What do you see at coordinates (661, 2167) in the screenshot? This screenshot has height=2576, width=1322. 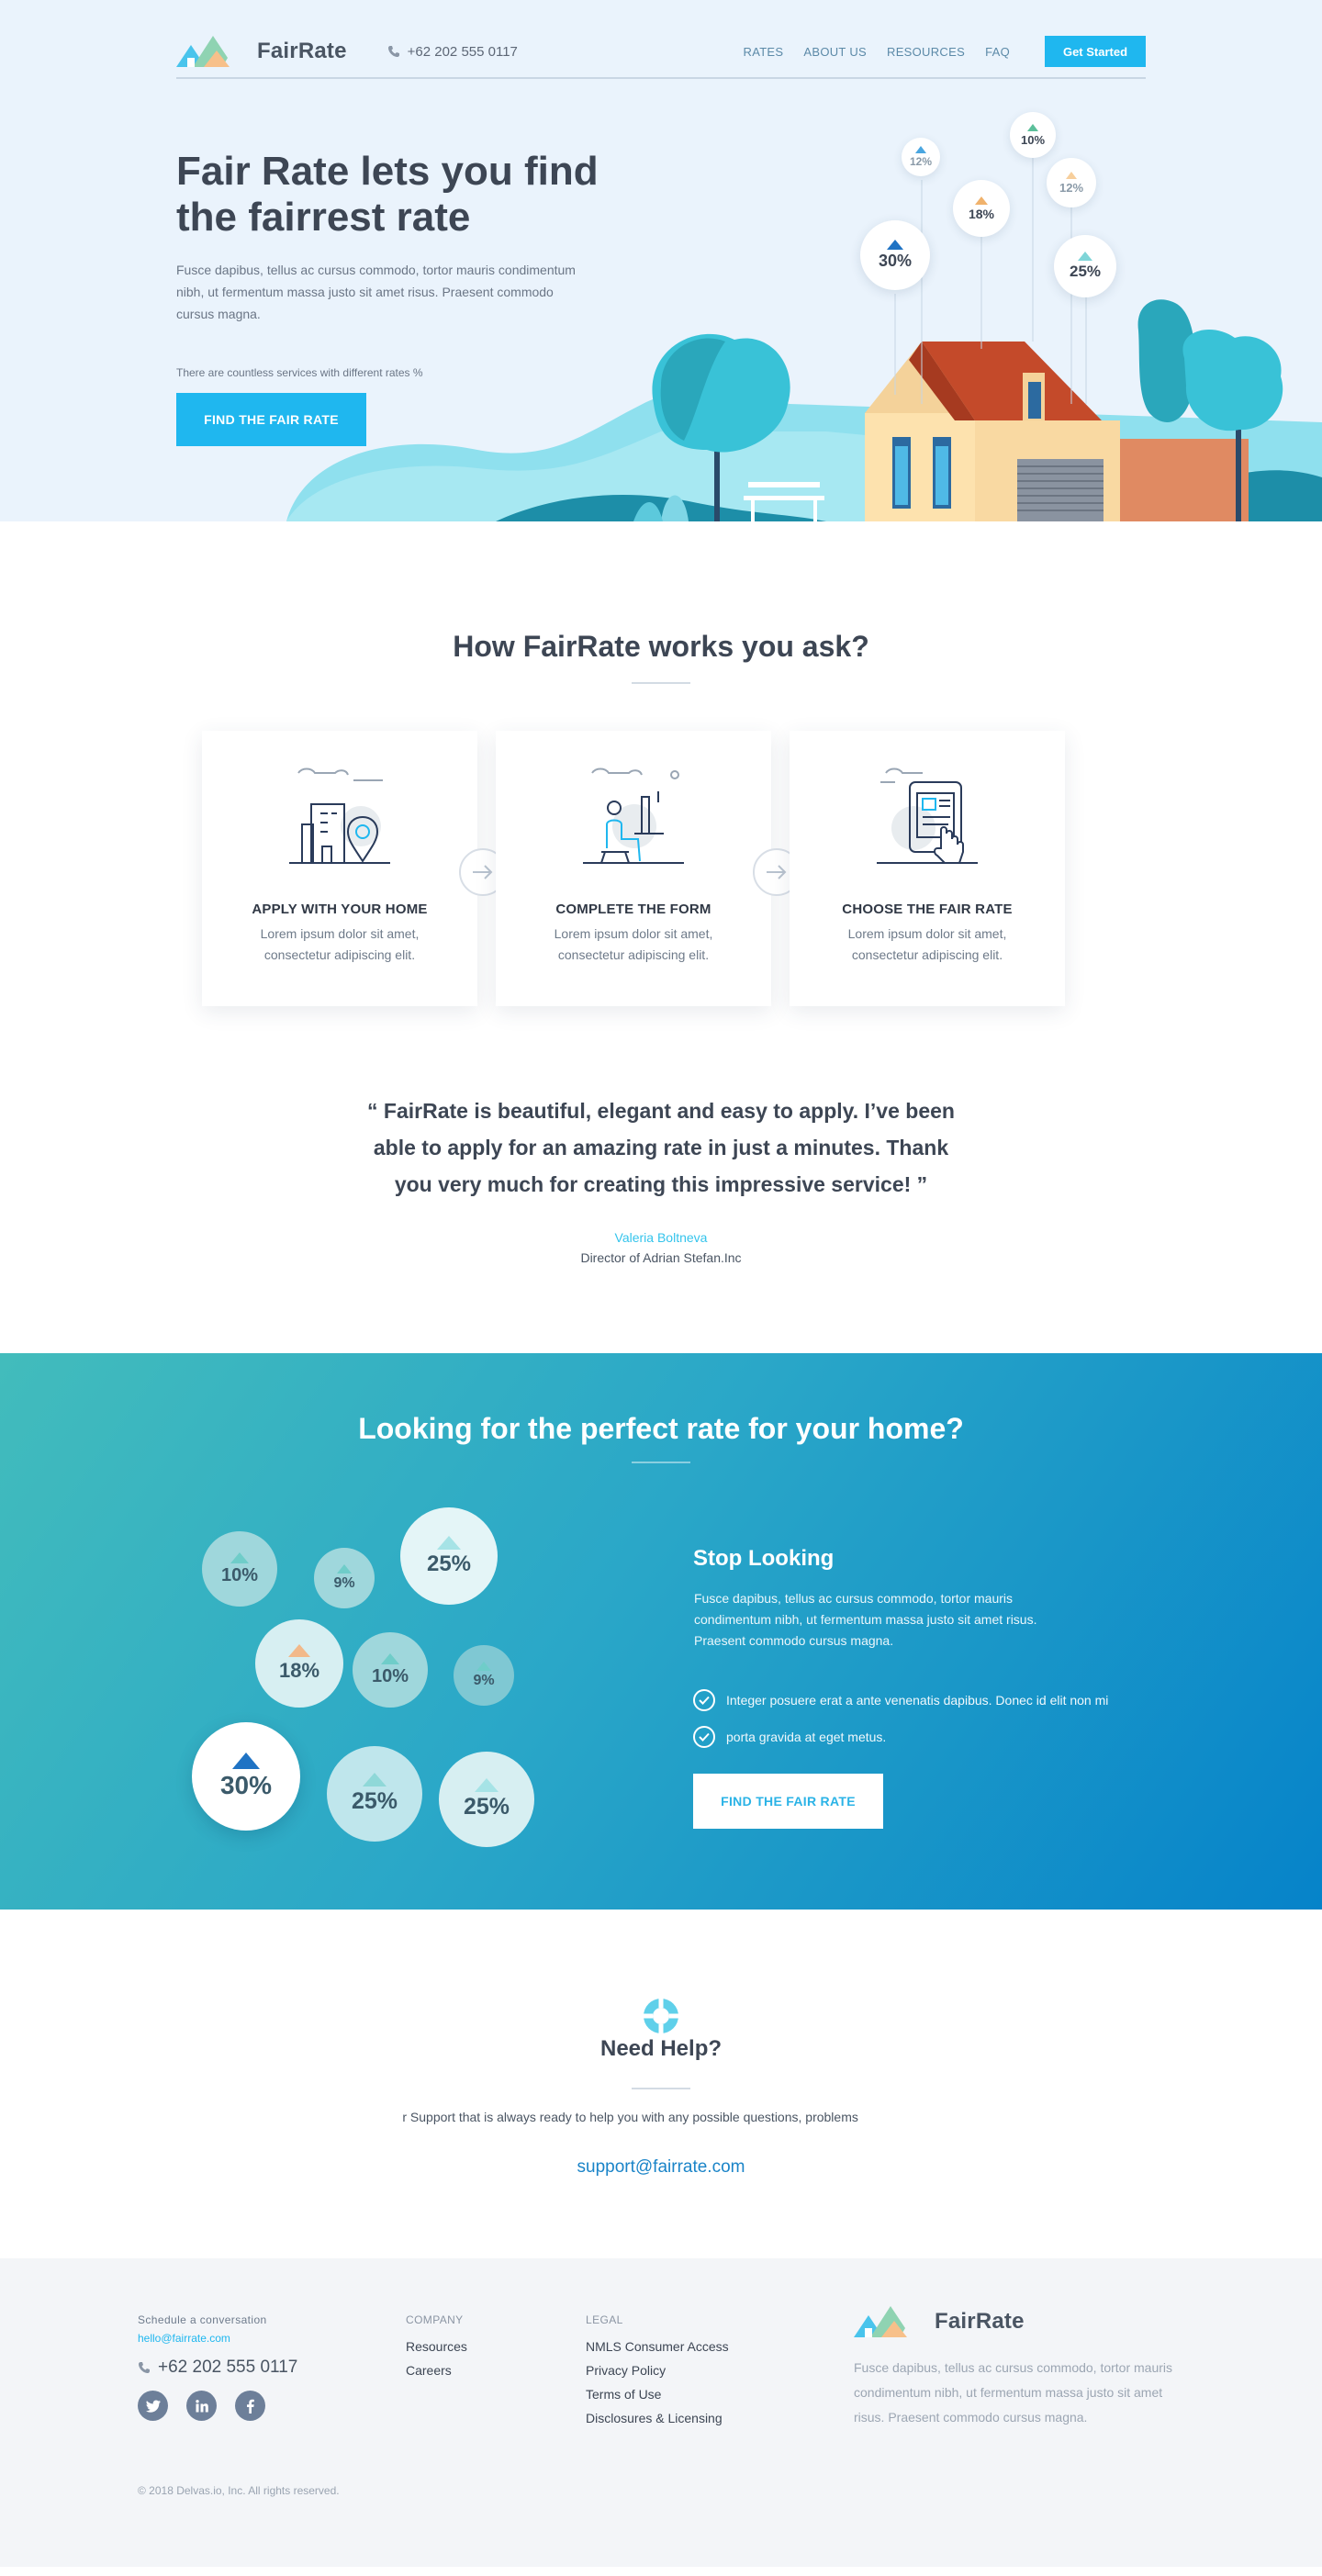 I see `support-email-link: support@fairrate.com` at bounding box center [661, 2167].